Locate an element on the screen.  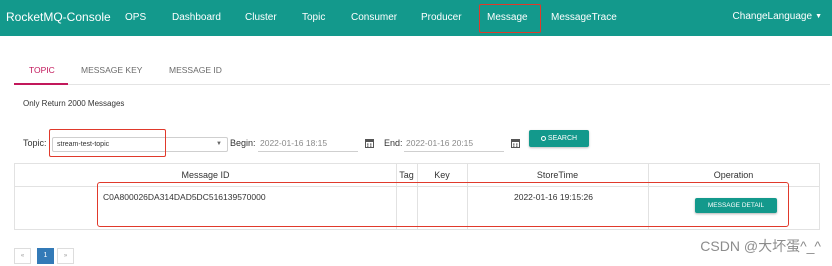
nav-messagetrace: MessageTrace is located at coordinates (584, 17).